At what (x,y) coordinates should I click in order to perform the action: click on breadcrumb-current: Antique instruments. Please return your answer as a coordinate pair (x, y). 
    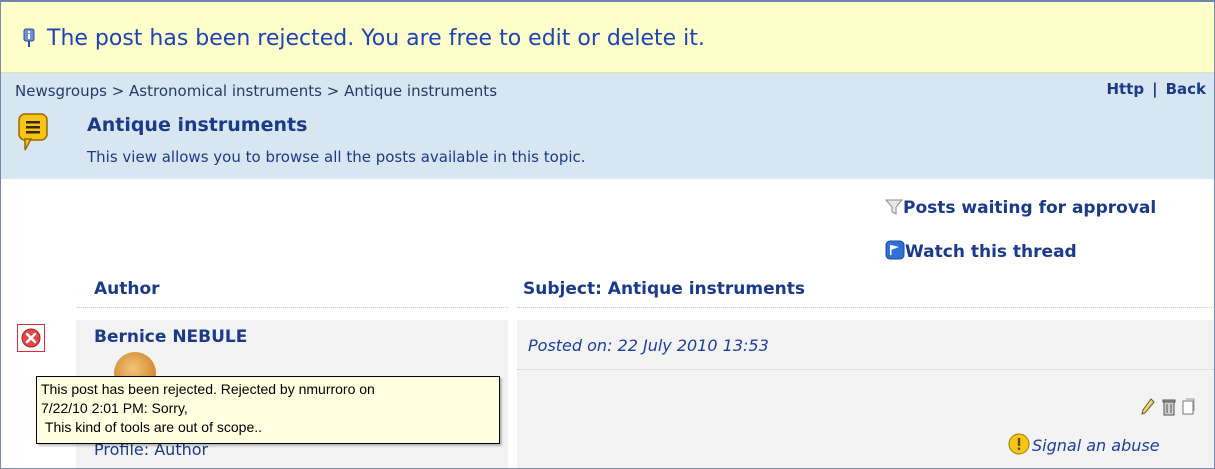
    Looking at the image, I should click on (420, 91).